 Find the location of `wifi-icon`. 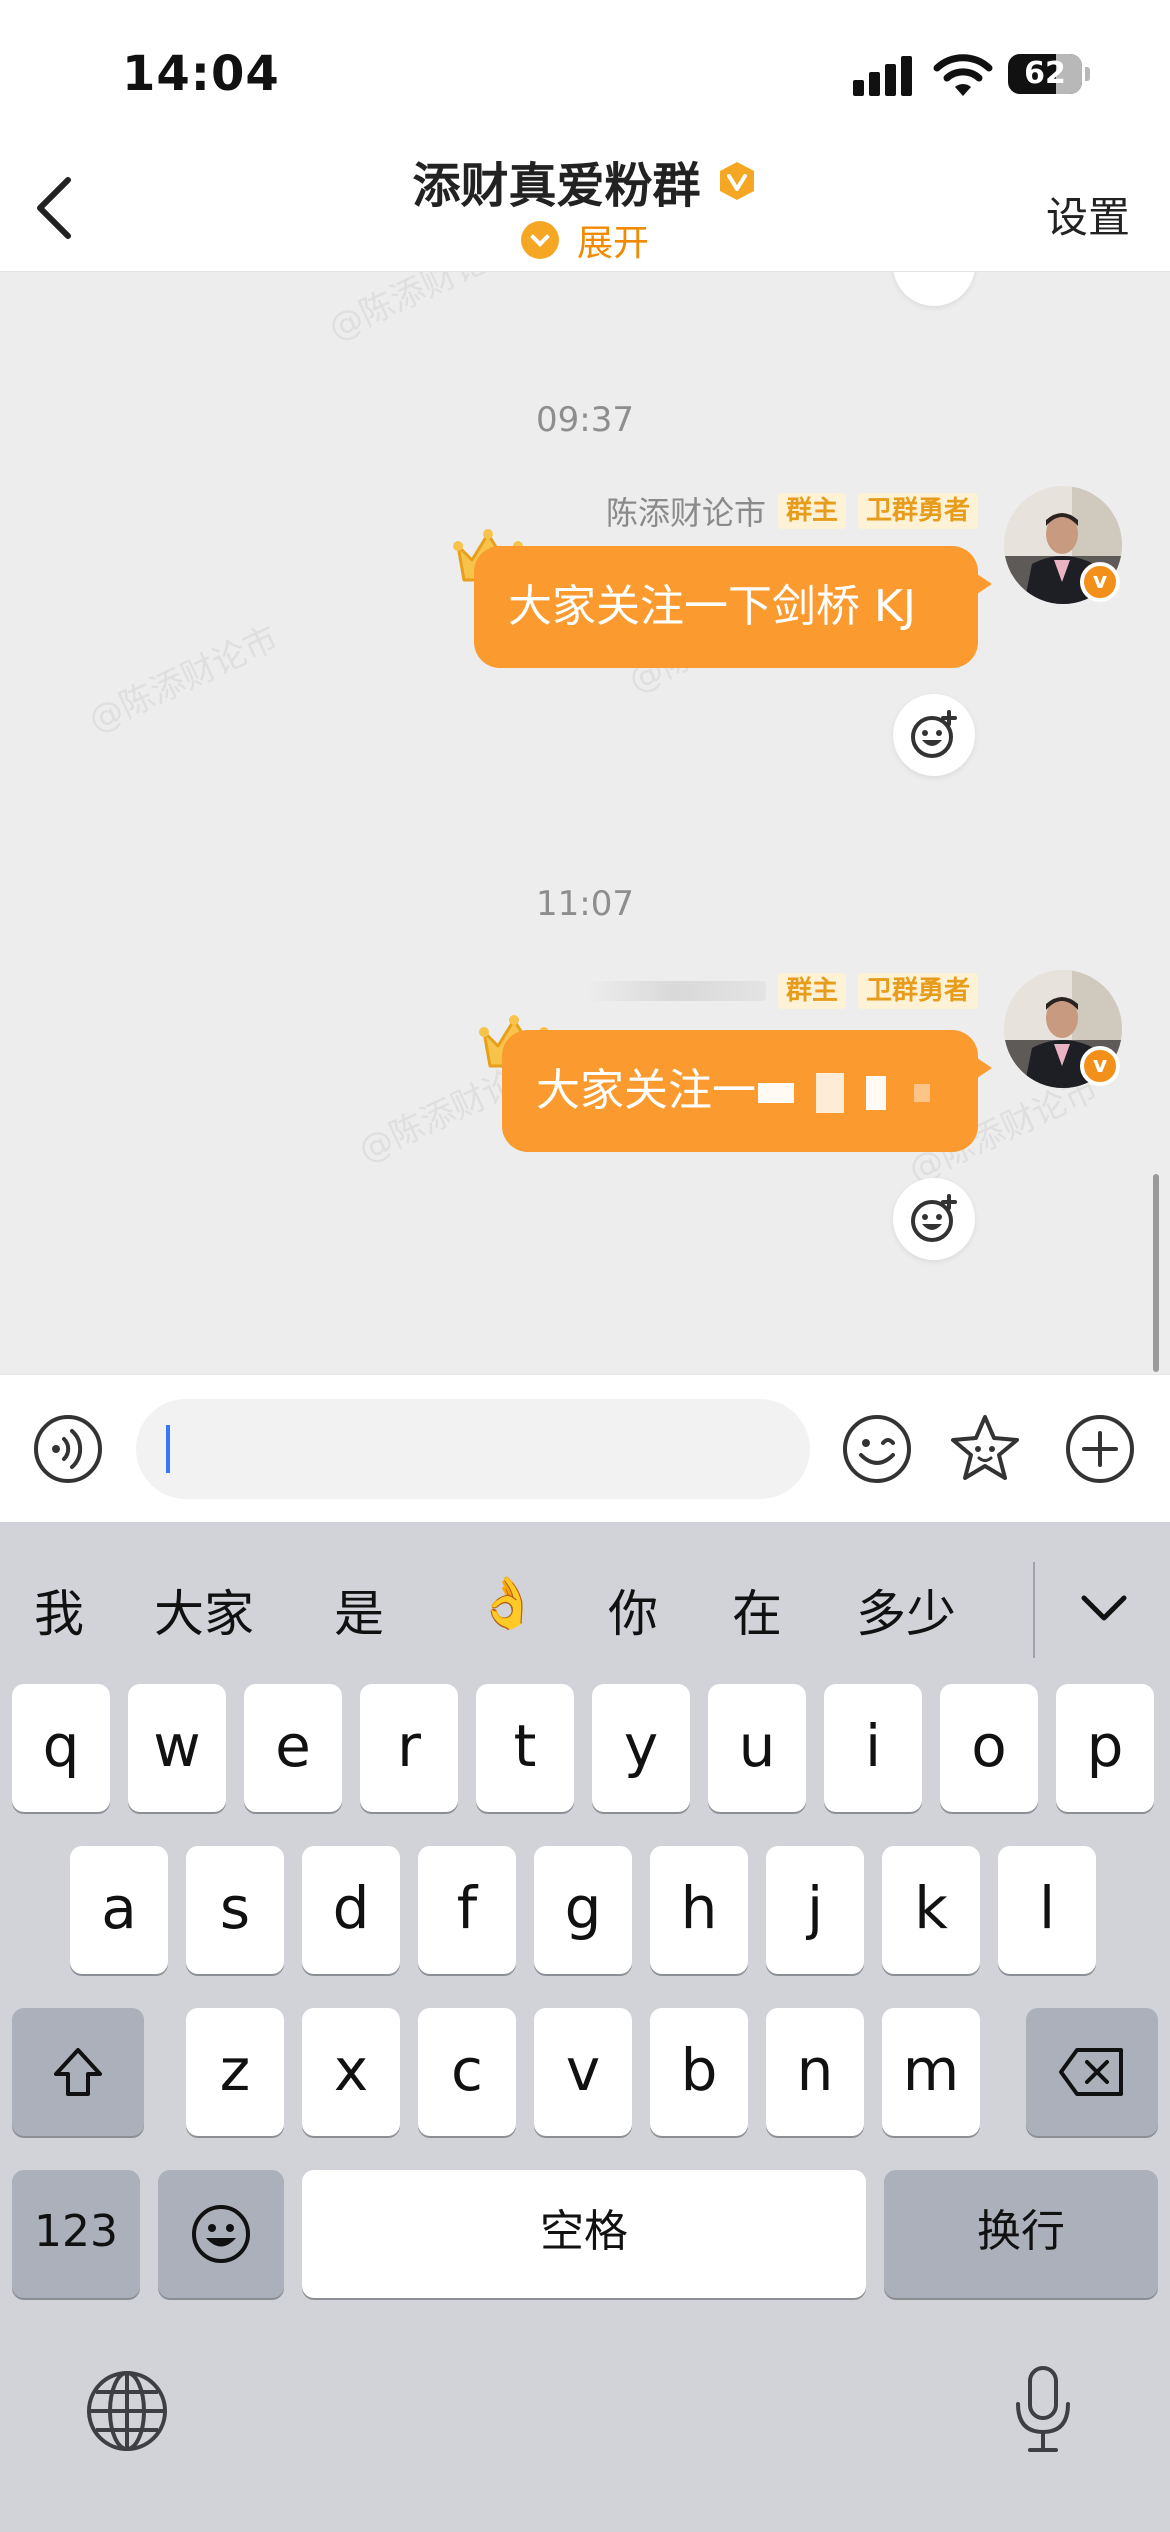

wifi-icon is located at coordinates (963, 75).